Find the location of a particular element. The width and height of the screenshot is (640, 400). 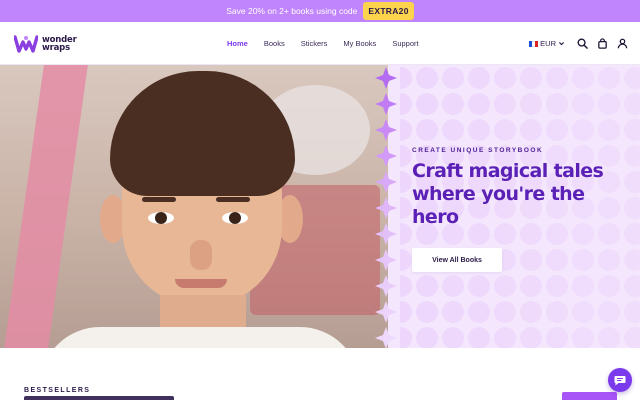

nav-books: Books is located at coordinates (274, 43).